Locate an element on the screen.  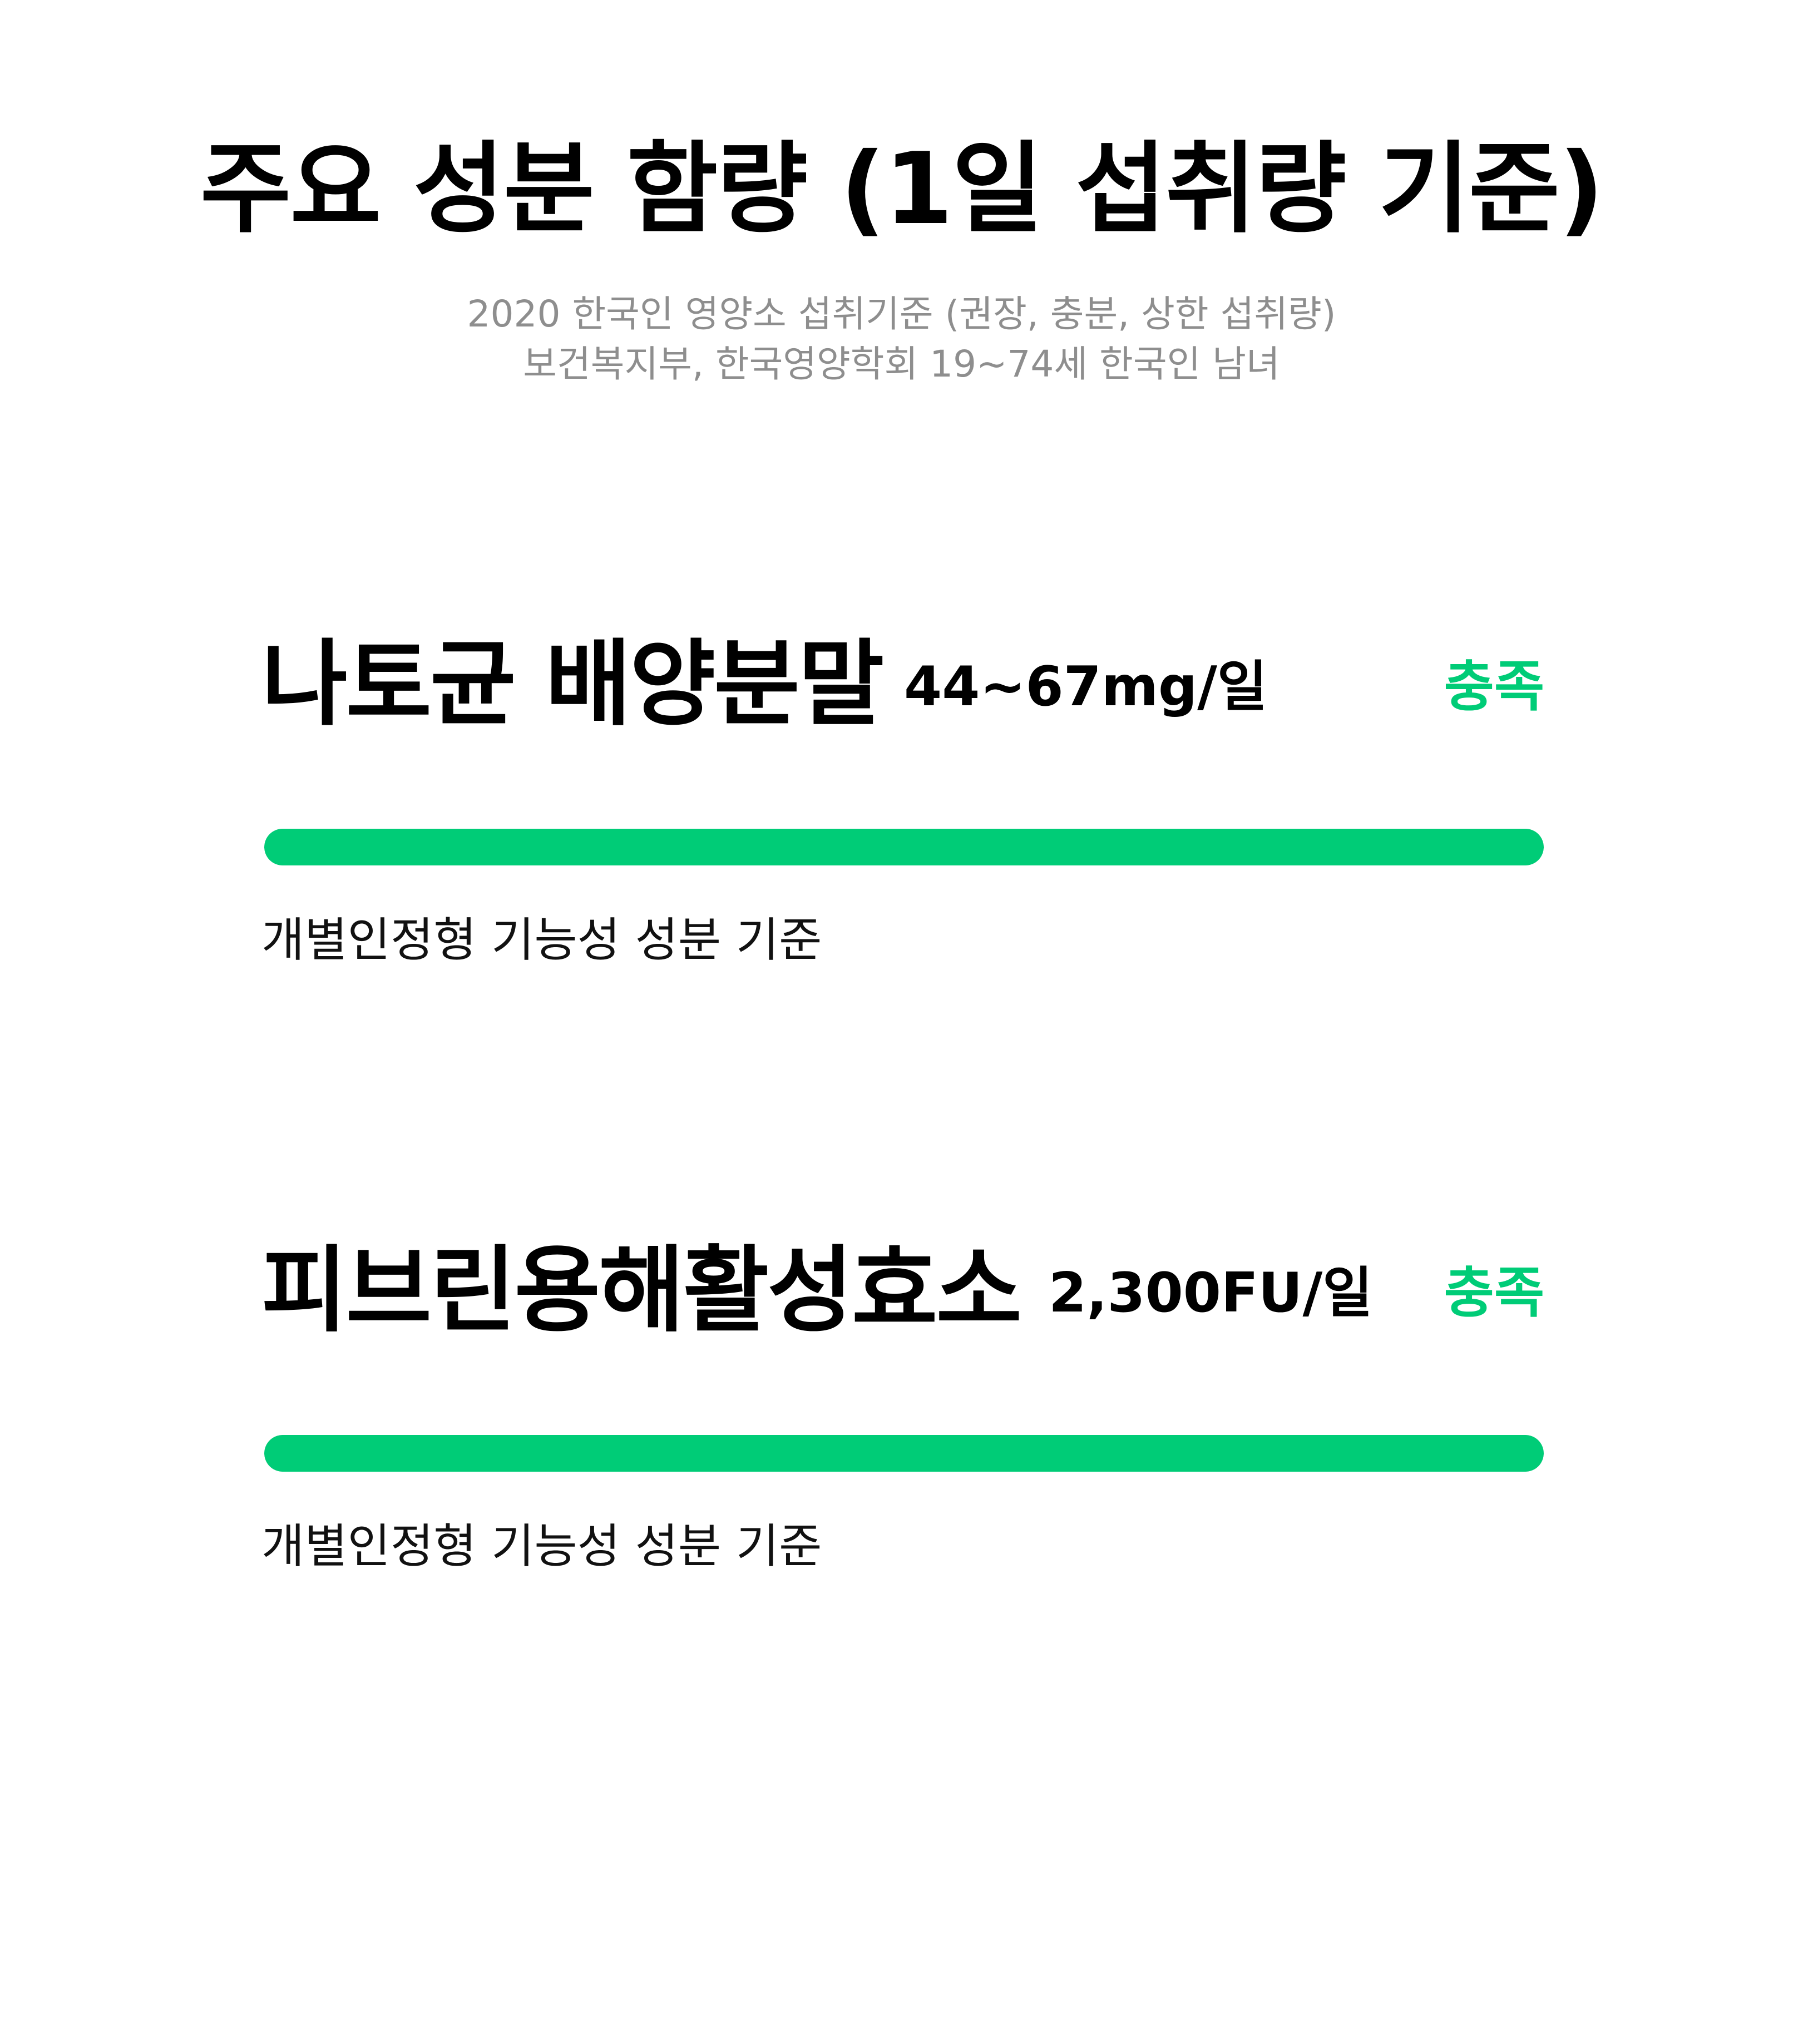
page-title: 주요 성분 함량 (1일 섭취량 기준) is located at coordinates (901, 189).